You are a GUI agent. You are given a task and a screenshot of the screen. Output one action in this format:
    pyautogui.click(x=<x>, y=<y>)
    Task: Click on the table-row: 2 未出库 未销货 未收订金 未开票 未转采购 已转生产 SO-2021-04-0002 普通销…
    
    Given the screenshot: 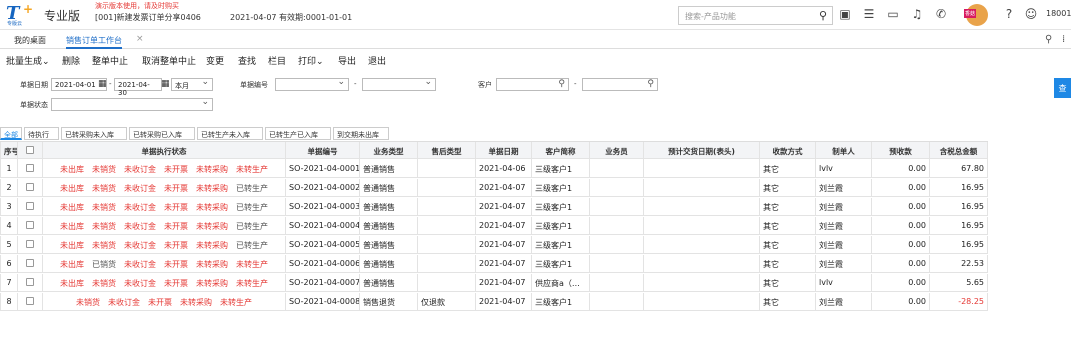 What is the action you would take?
    pyautogui.click(x=494, y=188)
    